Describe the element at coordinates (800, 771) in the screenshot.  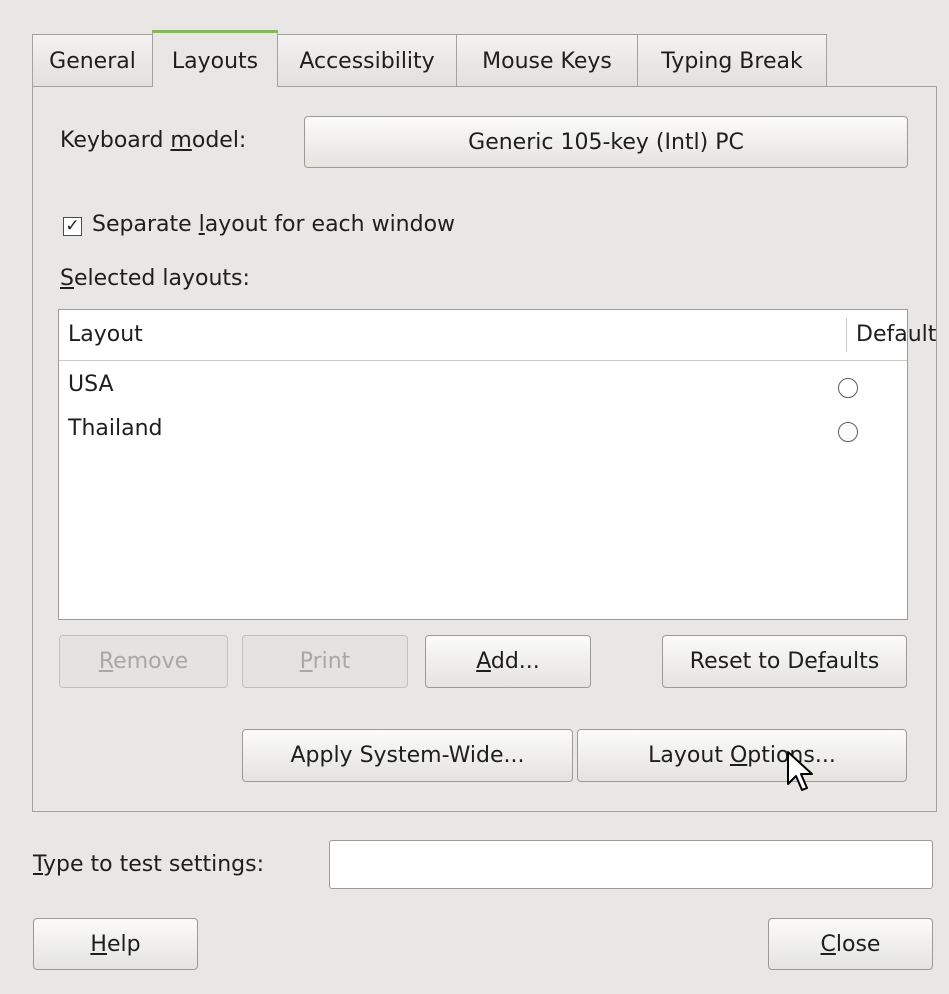
I see `mouse-pointer-icon` at that location.